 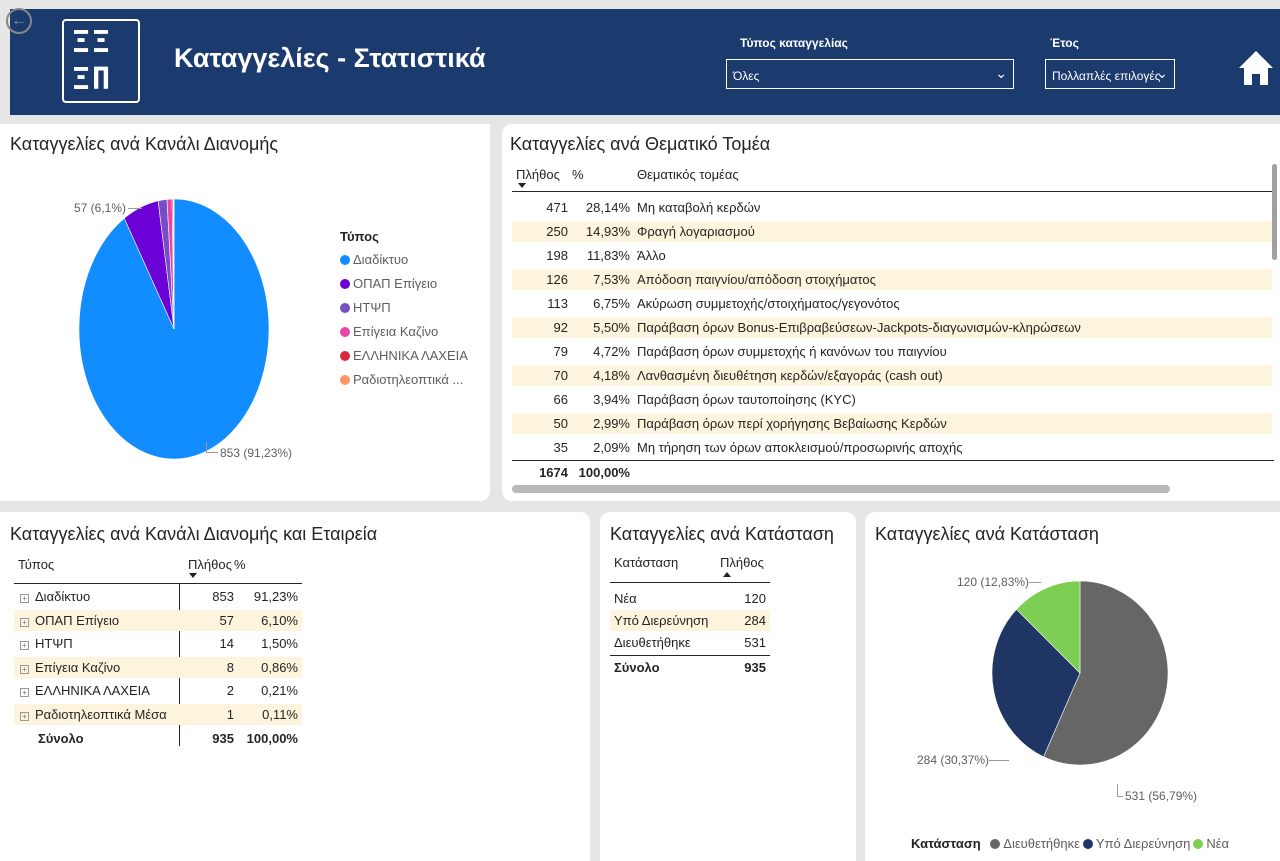 What do you see at coordinates (158, 667) in the screenshot?
I see `table-row: + Επίγεια Καζίνο 8 0,86%` at bounding box center [158, 667].